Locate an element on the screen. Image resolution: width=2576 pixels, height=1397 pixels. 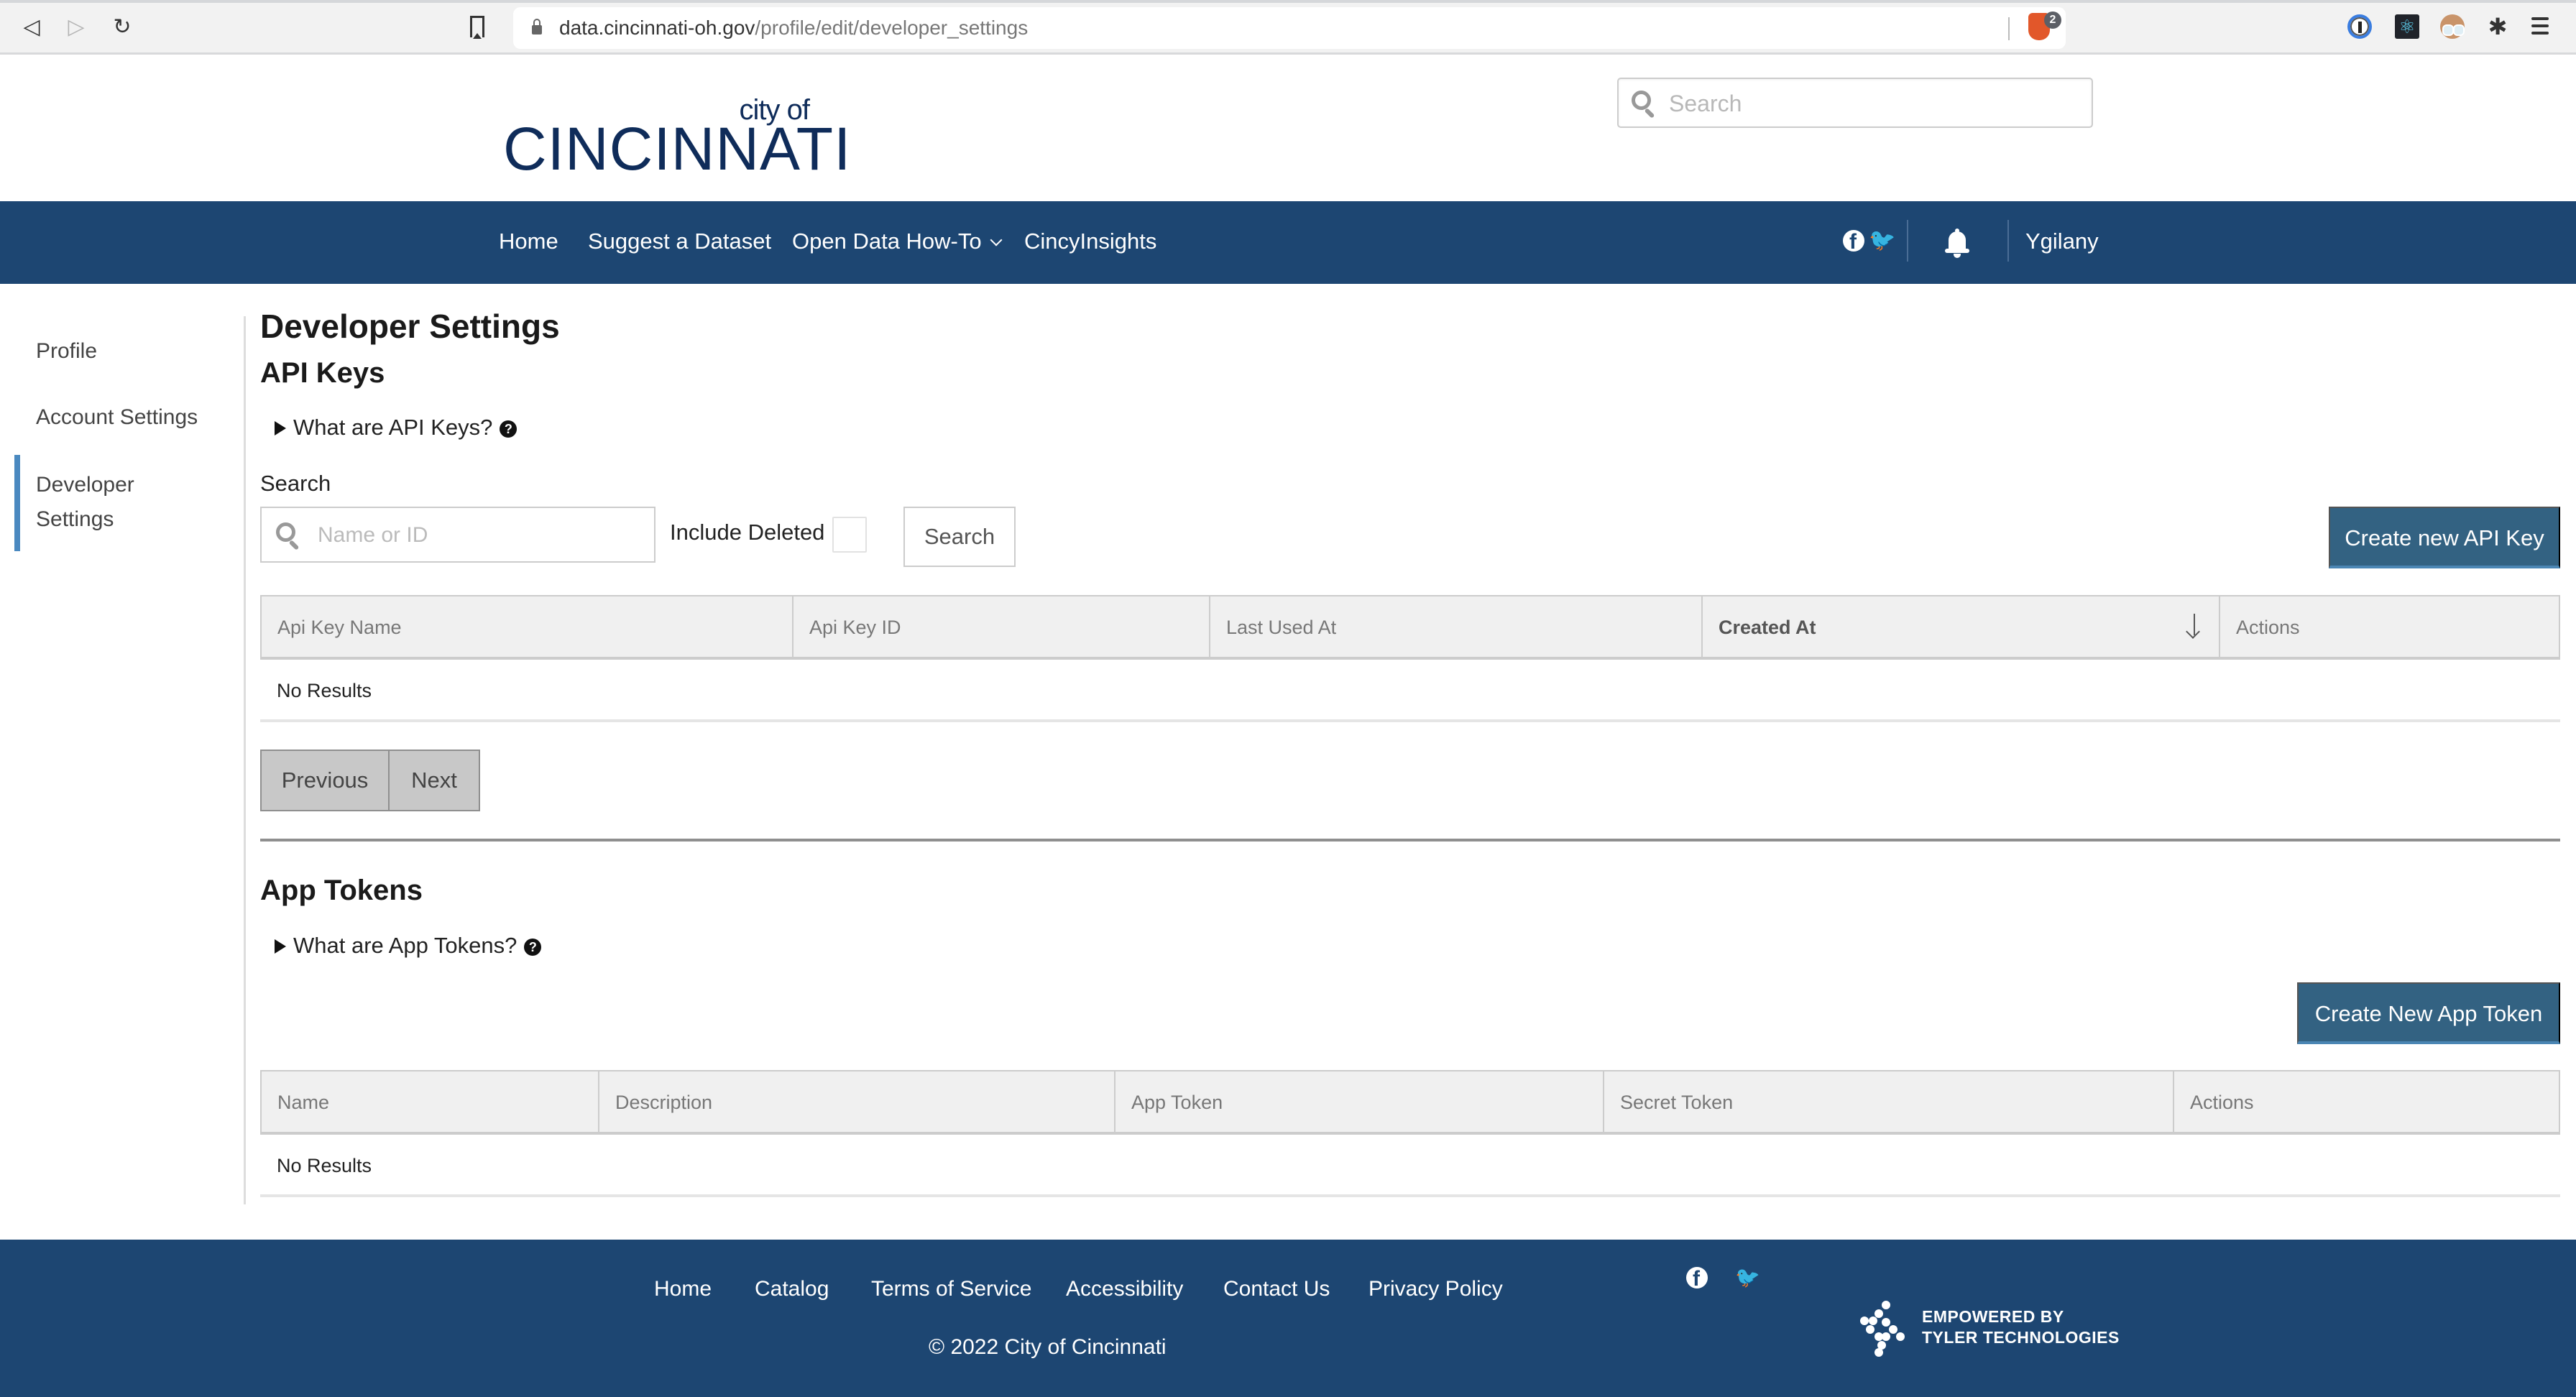
url-host: data.cincinnati-oh.gov is located at coordinates (657, 28).